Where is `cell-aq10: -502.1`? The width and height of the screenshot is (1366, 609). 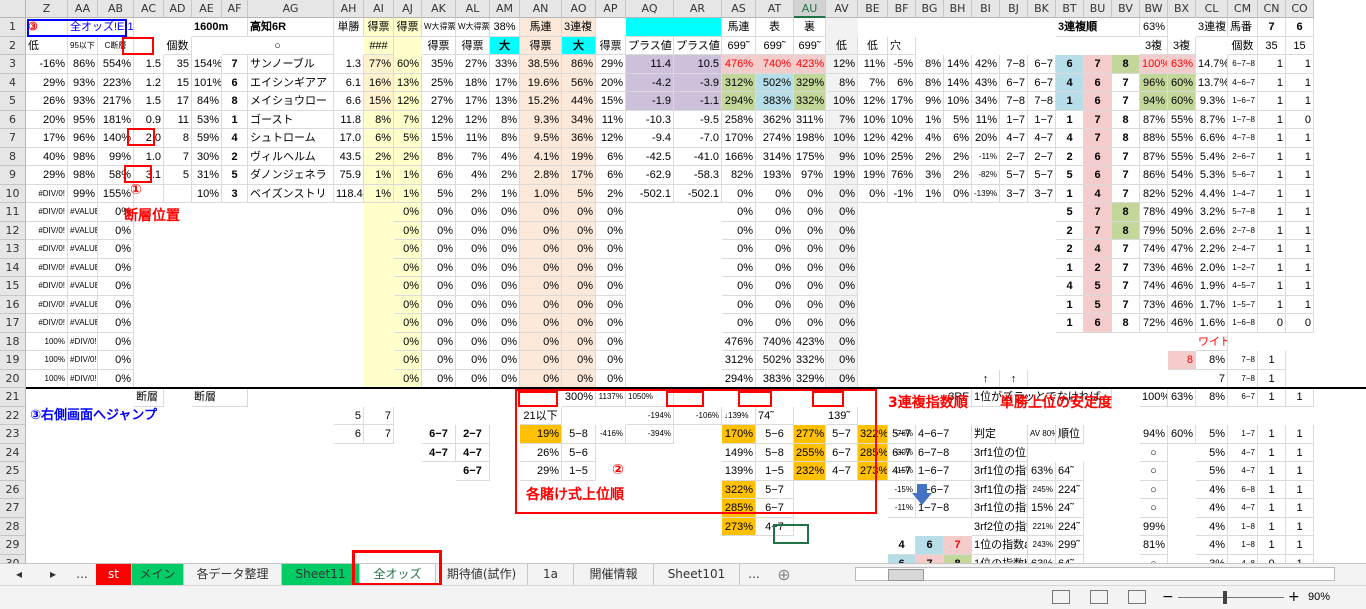 cell-aq10: -502.1 is located at coordinates (650, 193).